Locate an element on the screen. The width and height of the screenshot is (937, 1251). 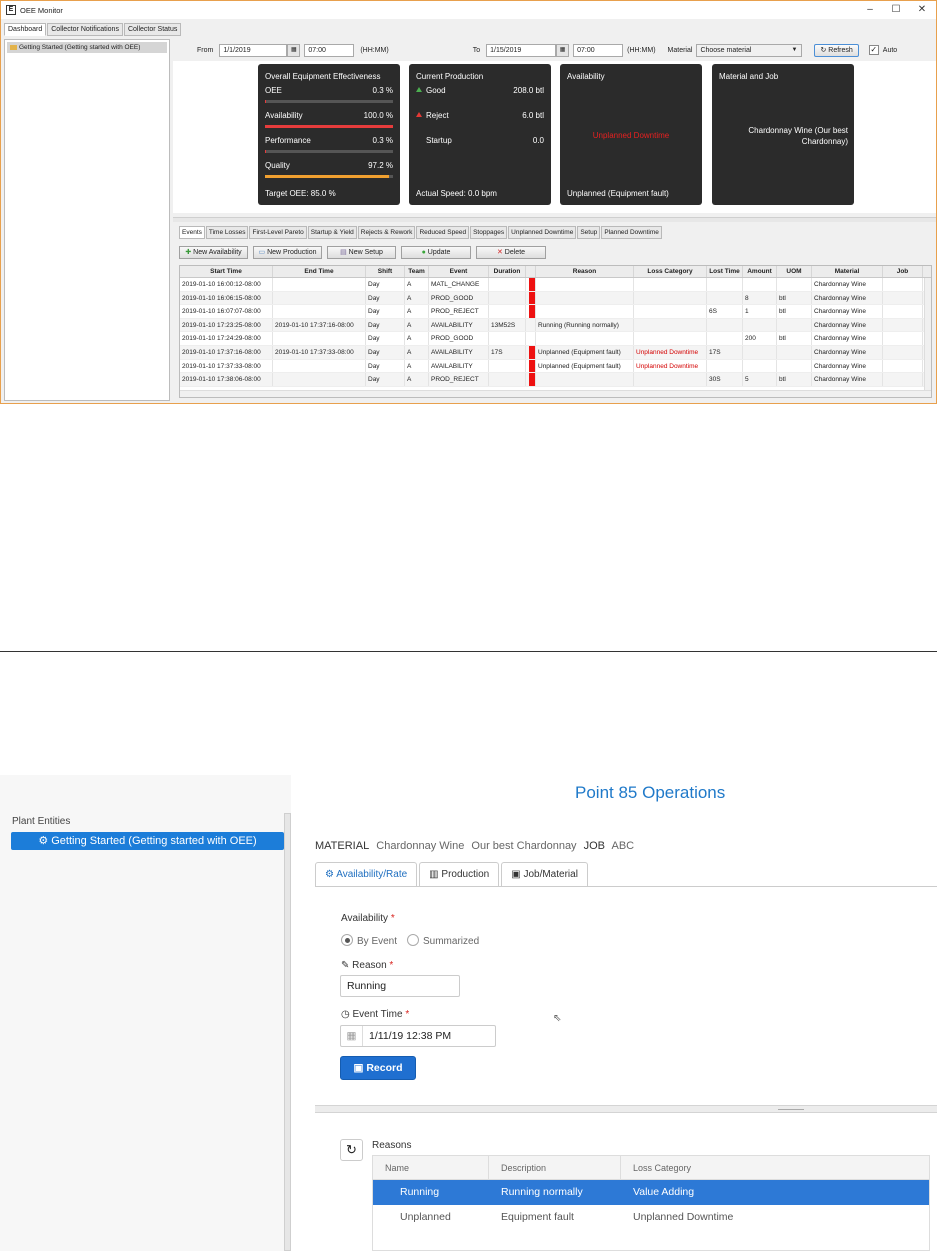
cell-end-time is located at coordinates (319, 379).